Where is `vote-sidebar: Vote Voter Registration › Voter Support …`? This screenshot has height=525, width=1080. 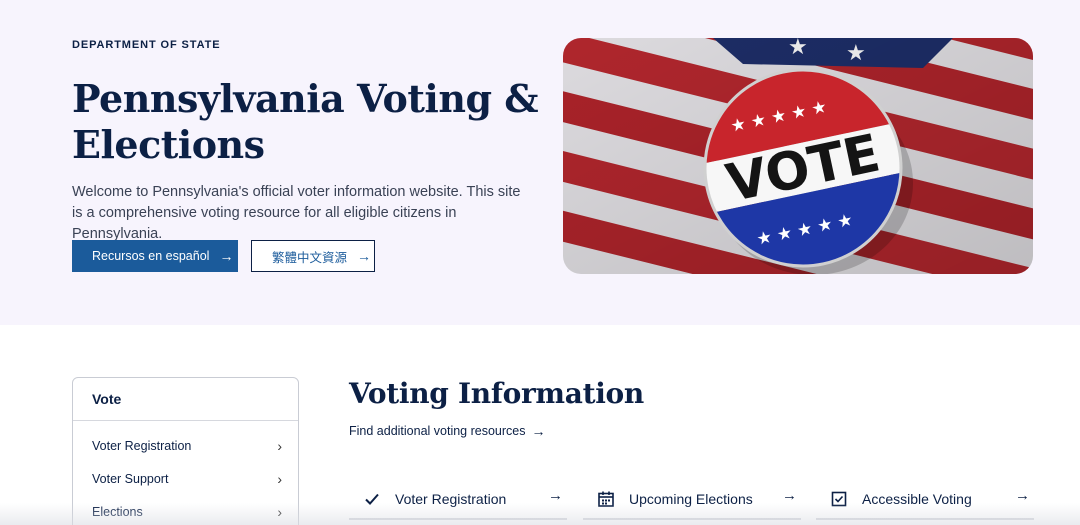 vote-sidebar: Vote Voter Registration › Voter Support … is located at coordinates (185, 451).